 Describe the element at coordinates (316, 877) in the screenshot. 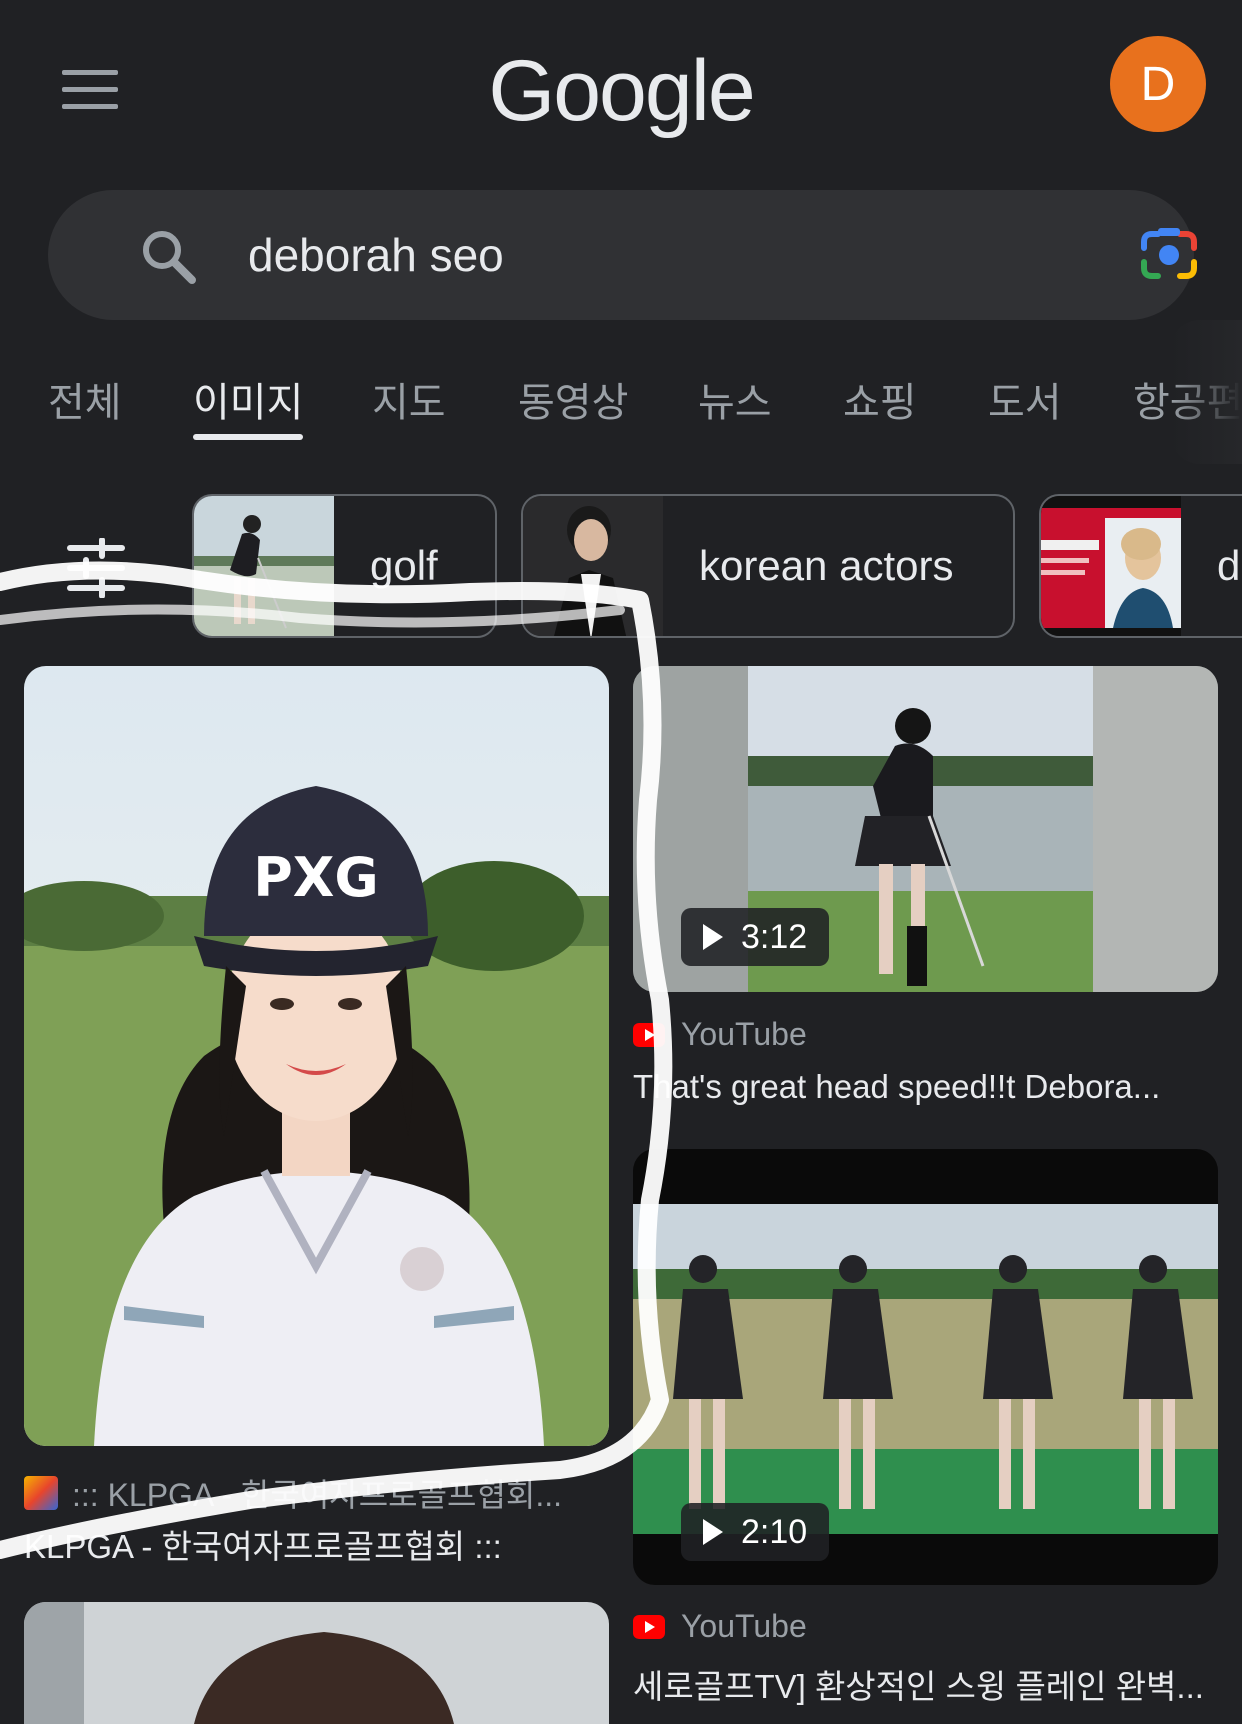

I see `svg-text: PXG` at that location.